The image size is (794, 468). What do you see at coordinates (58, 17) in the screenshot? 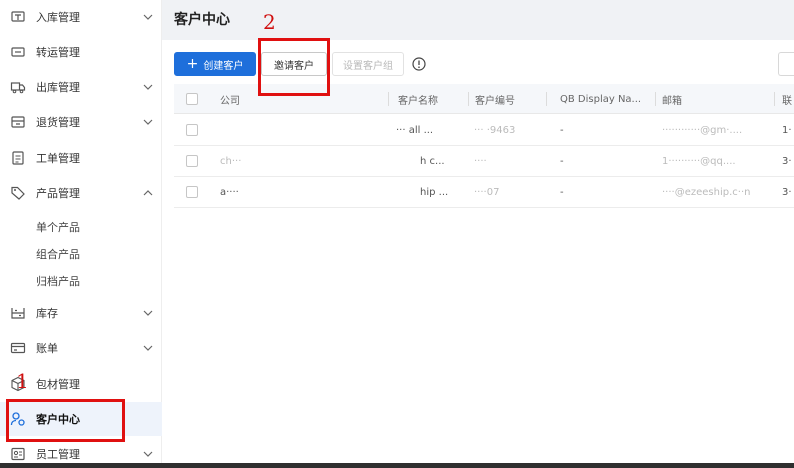
I see `sidebar-item-label: 入库管理` at bounding box center [58, 17].